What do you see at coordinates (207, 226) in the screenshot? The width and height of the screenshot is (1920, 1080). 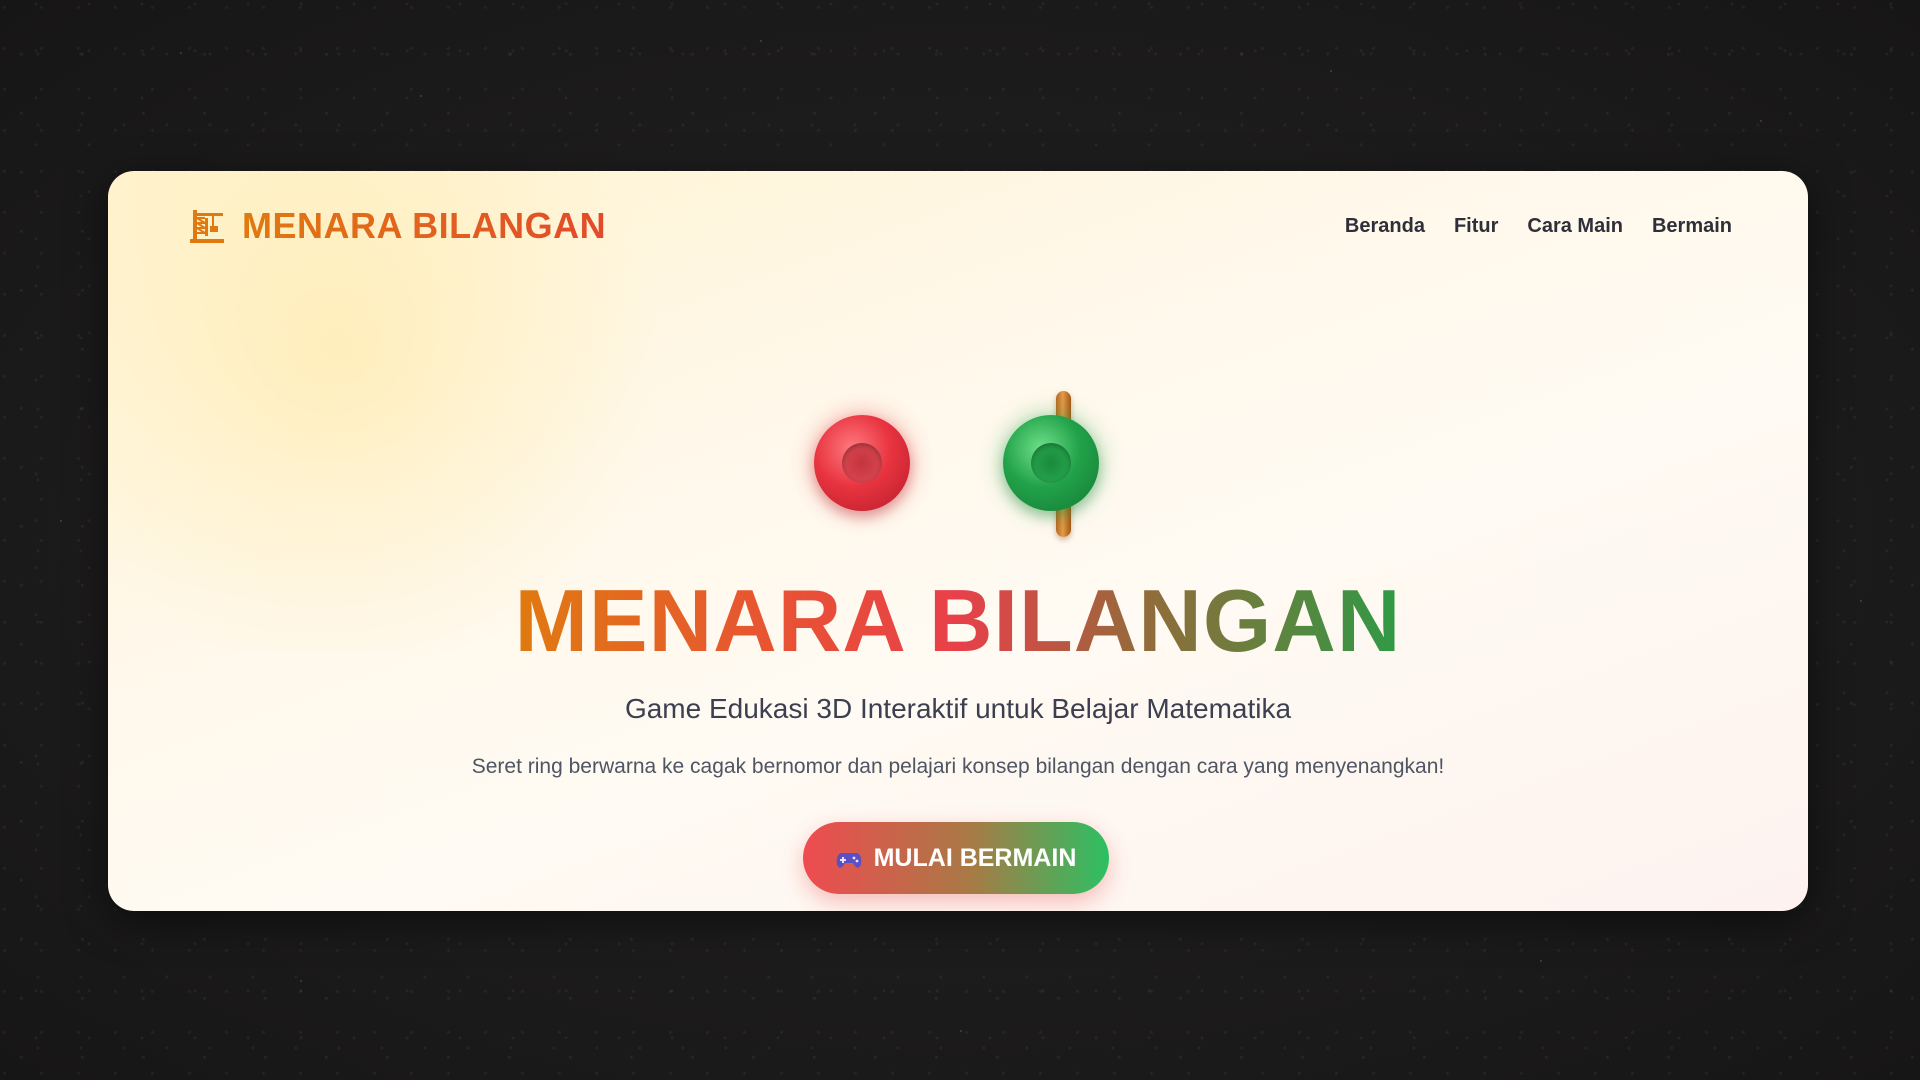 I see `tower-crane-icon` at bounding box center [207, 226].